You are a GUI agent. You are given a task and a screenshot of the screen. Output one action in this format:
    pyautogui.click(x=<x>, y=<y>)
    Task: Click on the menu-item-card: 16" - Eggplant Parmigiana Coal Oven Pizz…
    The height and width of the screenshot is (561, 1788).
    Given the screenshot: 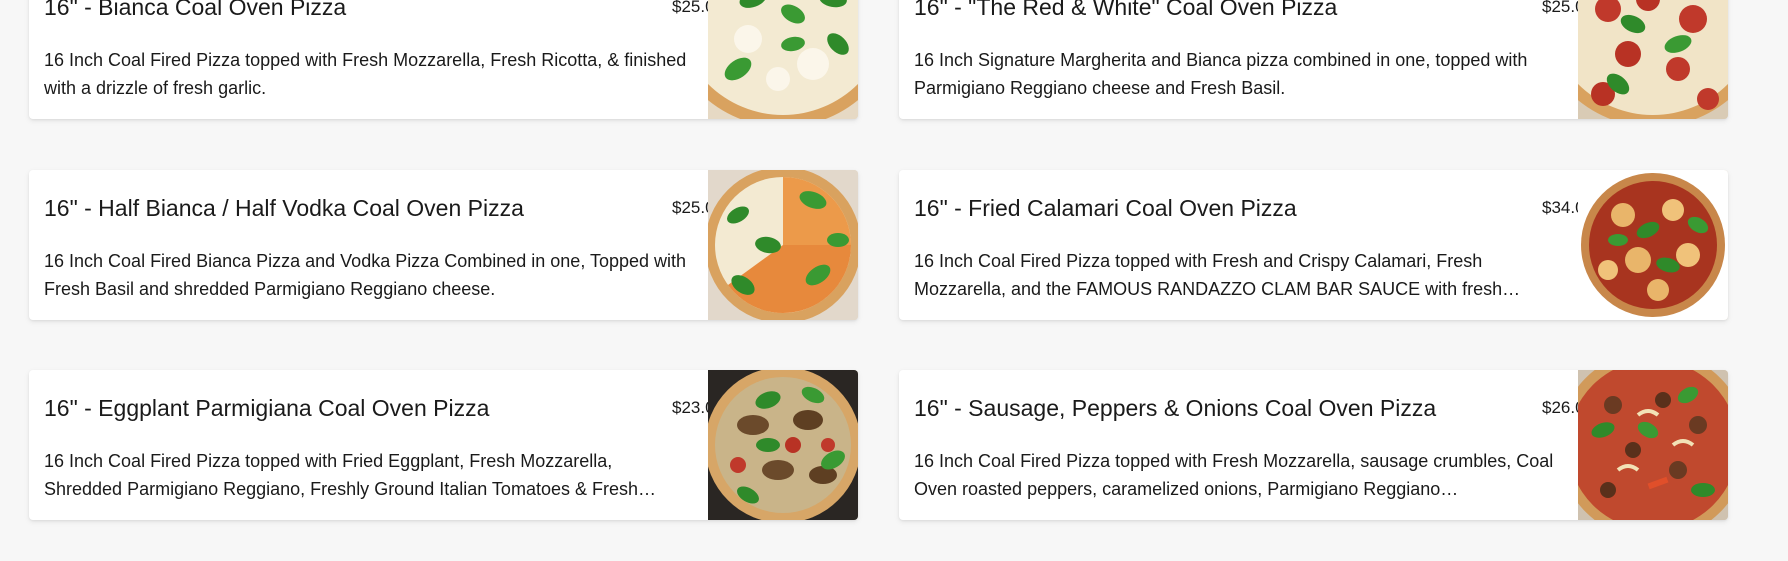 What is the action you would take?
    pyautogui.click(x=443, y=445)
    